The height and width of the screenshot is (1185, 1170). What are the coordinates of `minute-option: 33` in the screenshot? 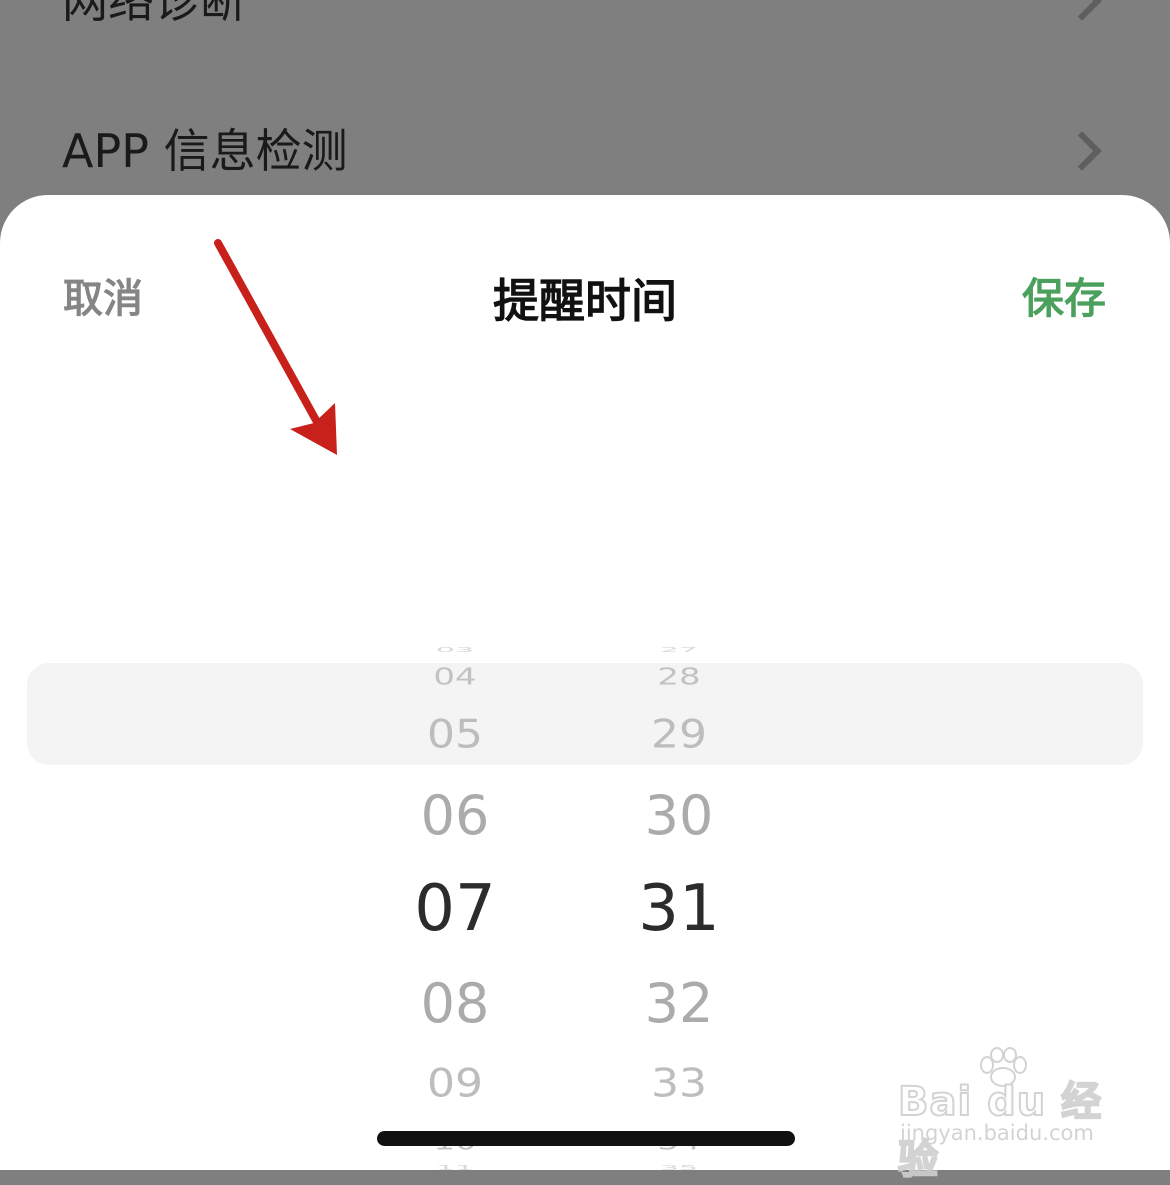 It's located at (679, 1084).